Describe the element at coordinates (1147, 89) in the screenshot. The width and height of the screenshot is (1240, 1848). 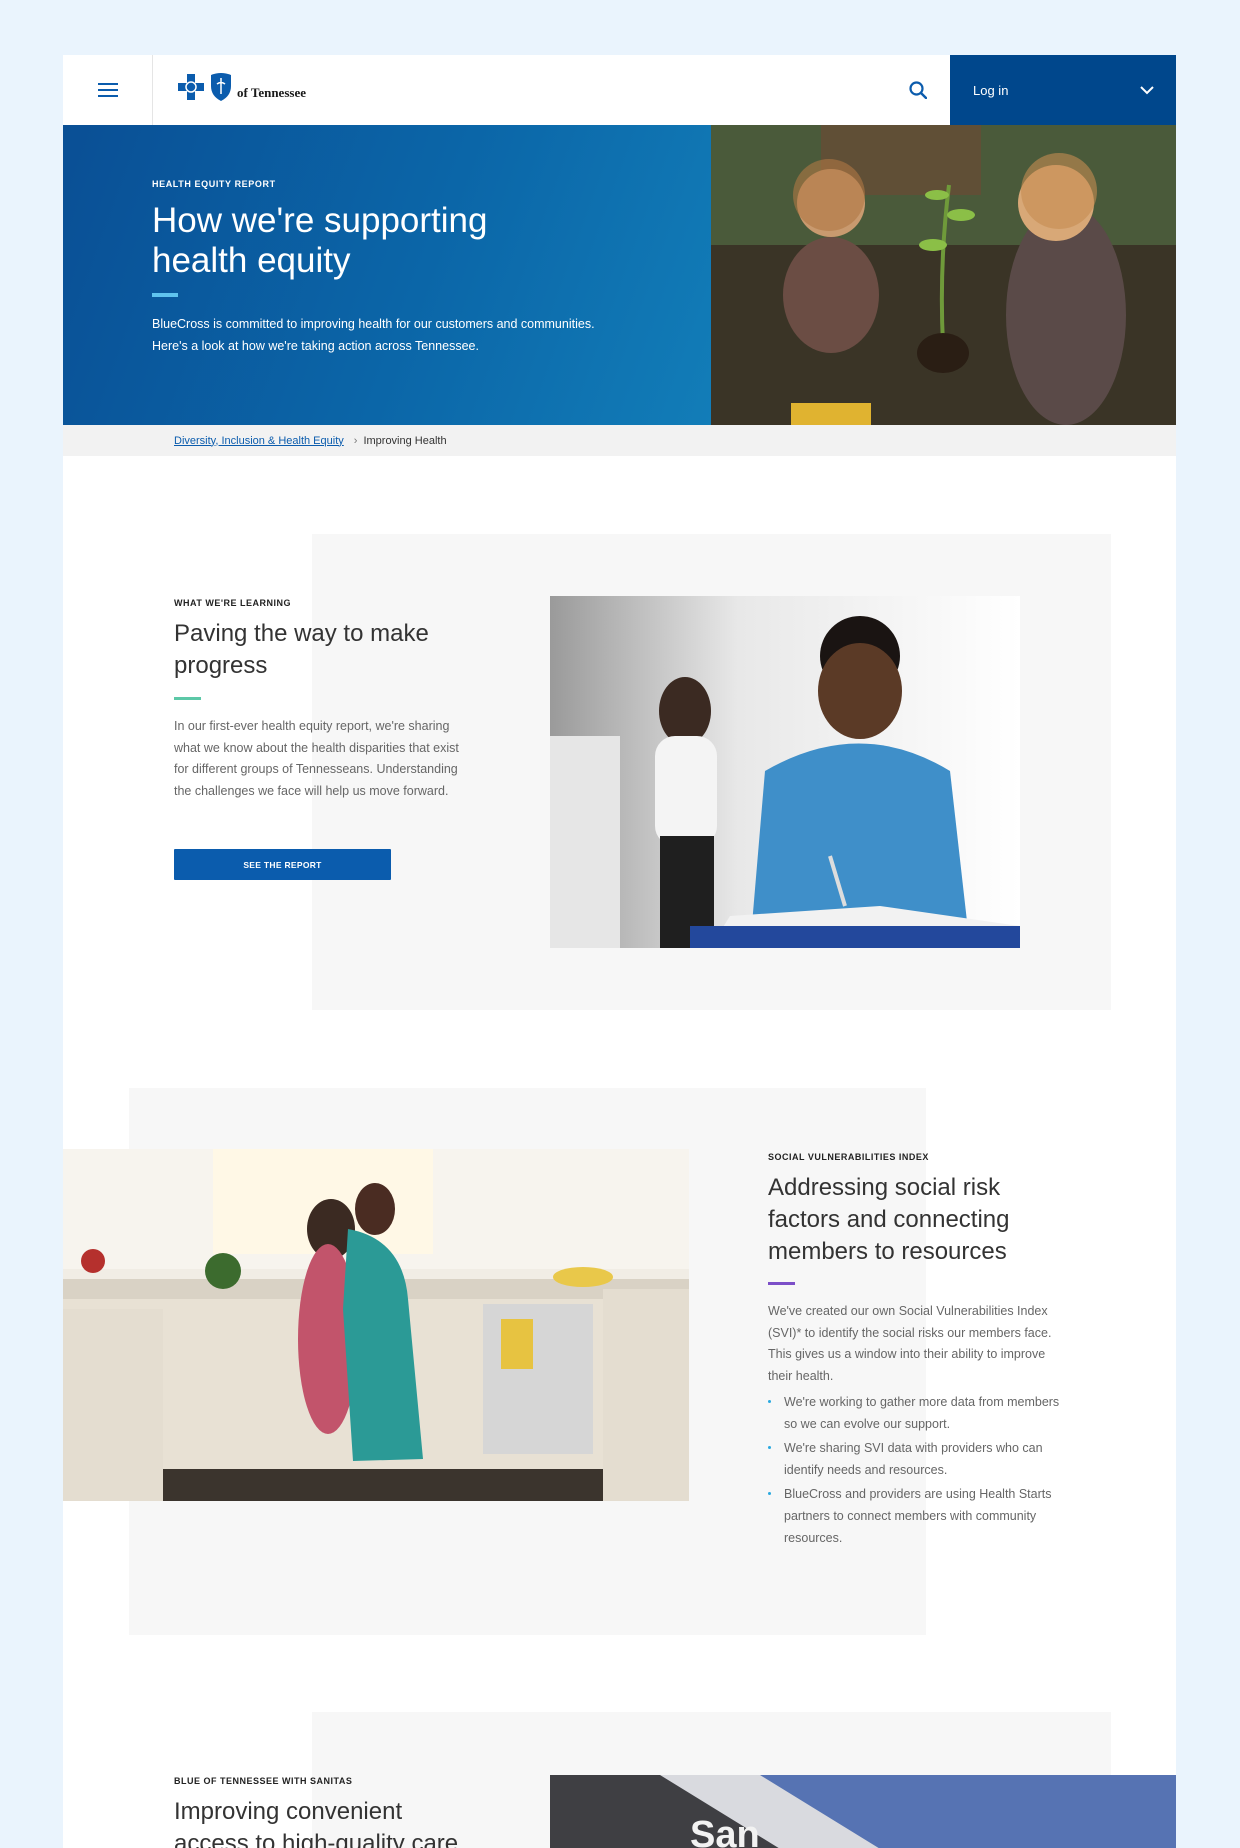
I see `chevron-down-icon` at that location.